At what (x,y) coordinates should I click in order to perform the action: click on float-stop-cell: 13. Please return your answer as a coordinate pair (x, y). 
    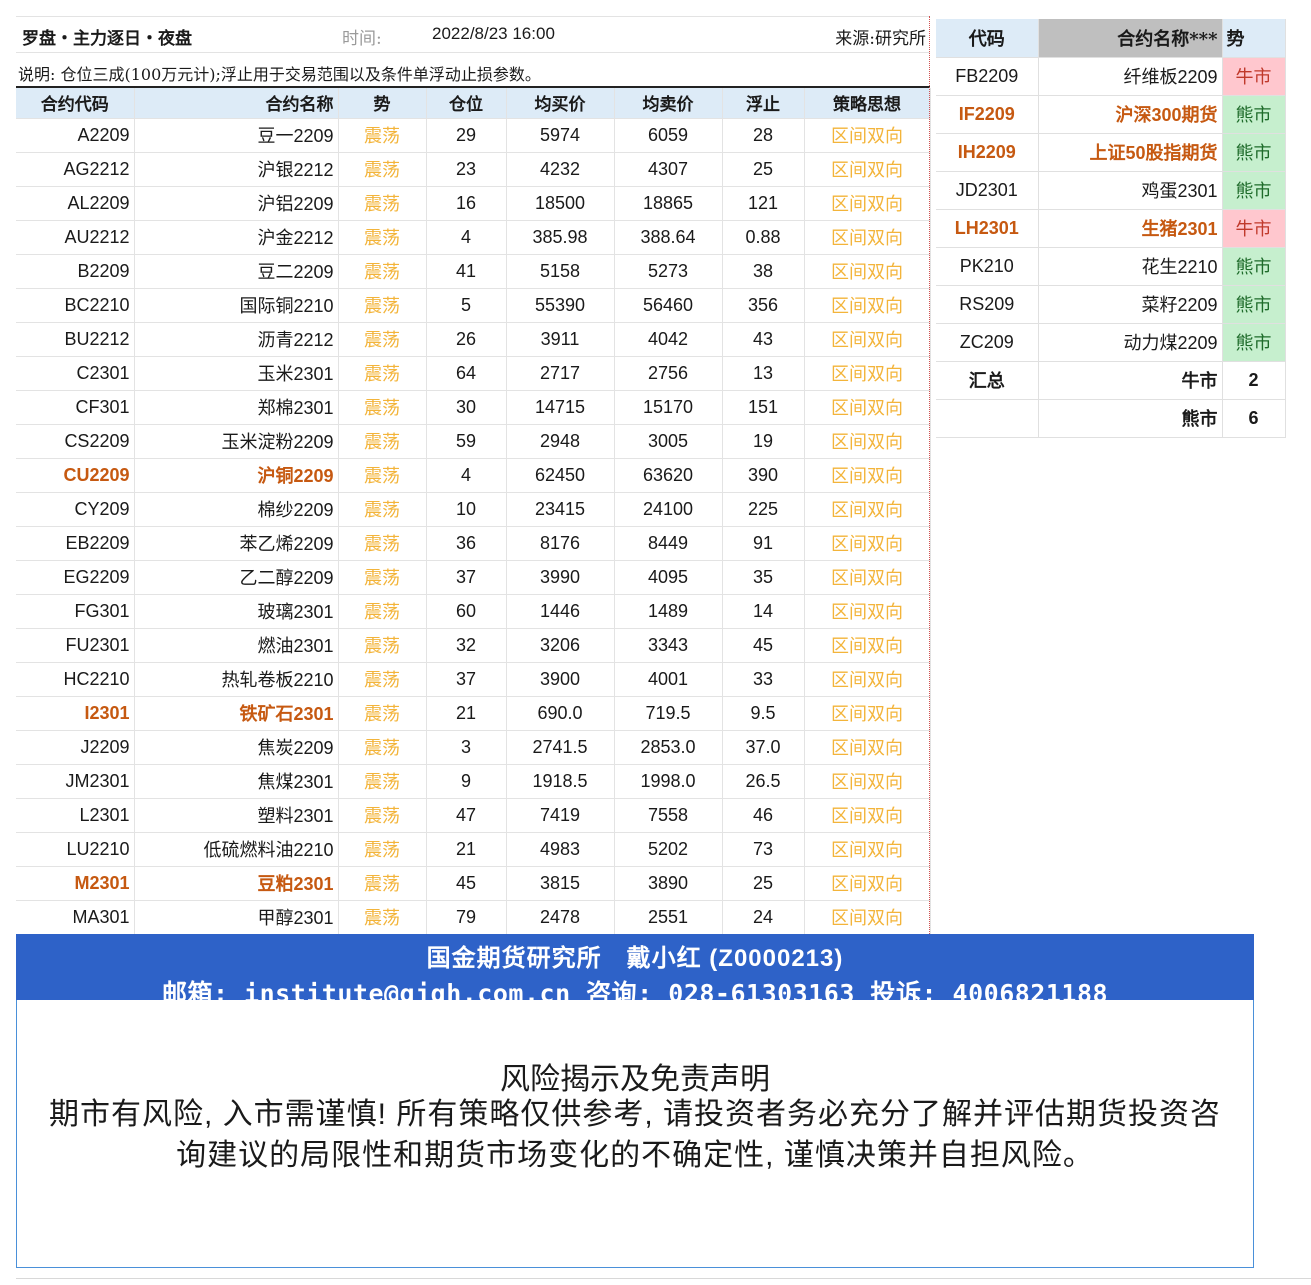
    Looking at the image, I should click on (763, 373).